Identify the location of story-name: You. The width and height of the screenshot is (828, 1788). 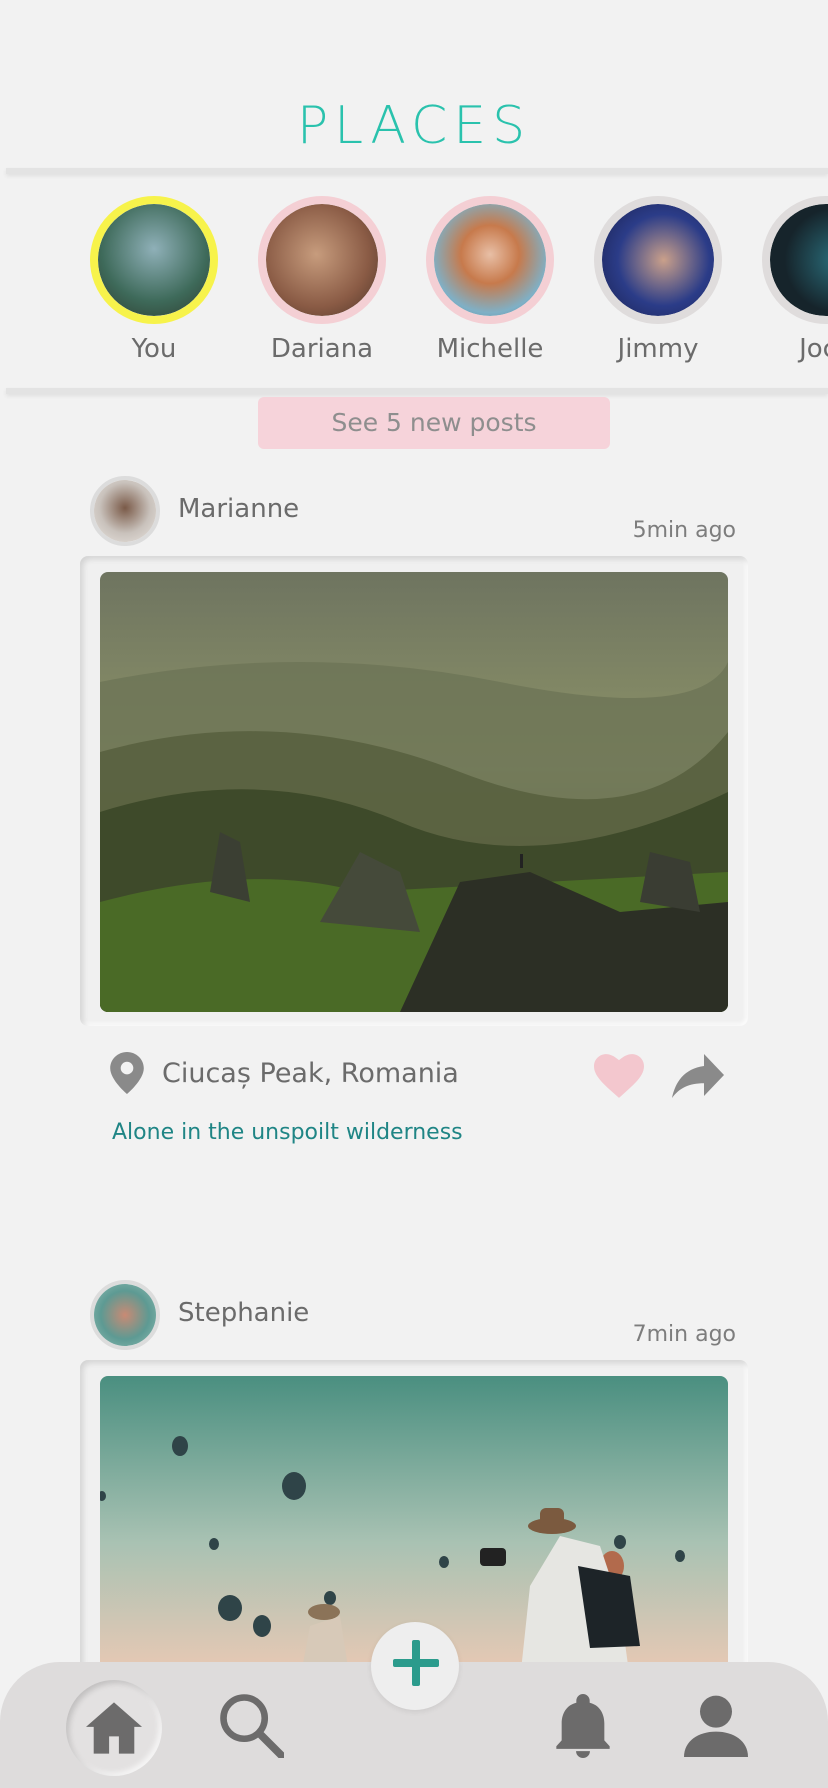
(154, 349).